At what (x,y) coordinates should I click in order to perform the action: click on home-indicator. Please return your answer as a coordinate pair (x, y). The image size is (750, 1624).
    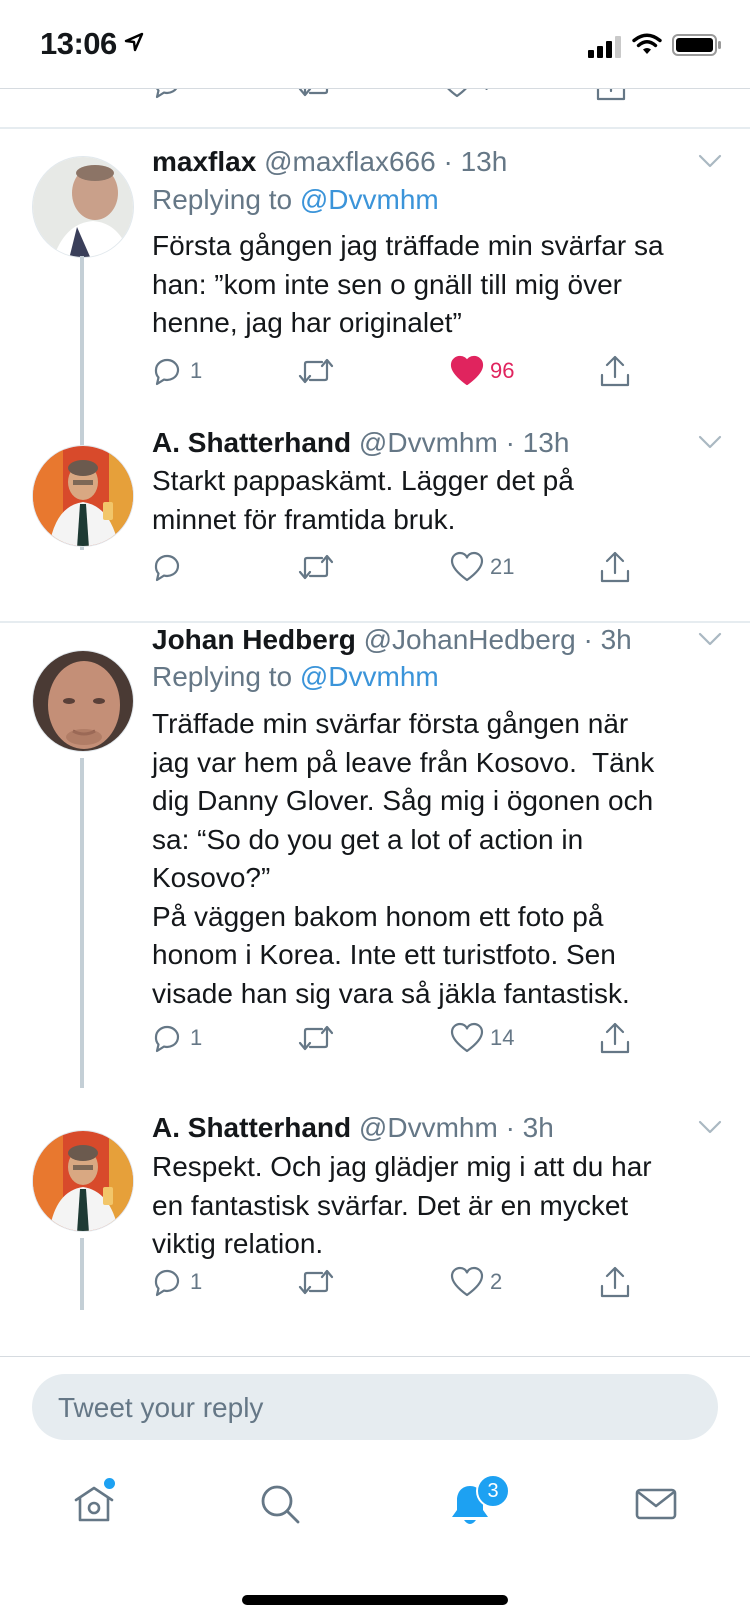
    Looking at the image, I should click on (375, 1600).